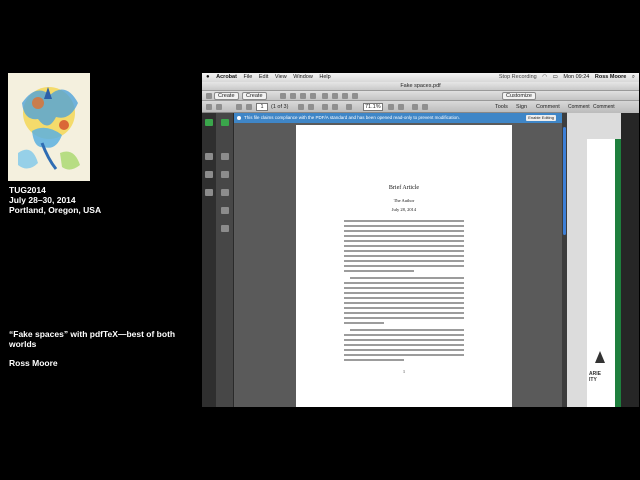 Image resolution: width=640 pixels, height=480 pixels. I want to click on left-nav-strip, so click(209, 260).